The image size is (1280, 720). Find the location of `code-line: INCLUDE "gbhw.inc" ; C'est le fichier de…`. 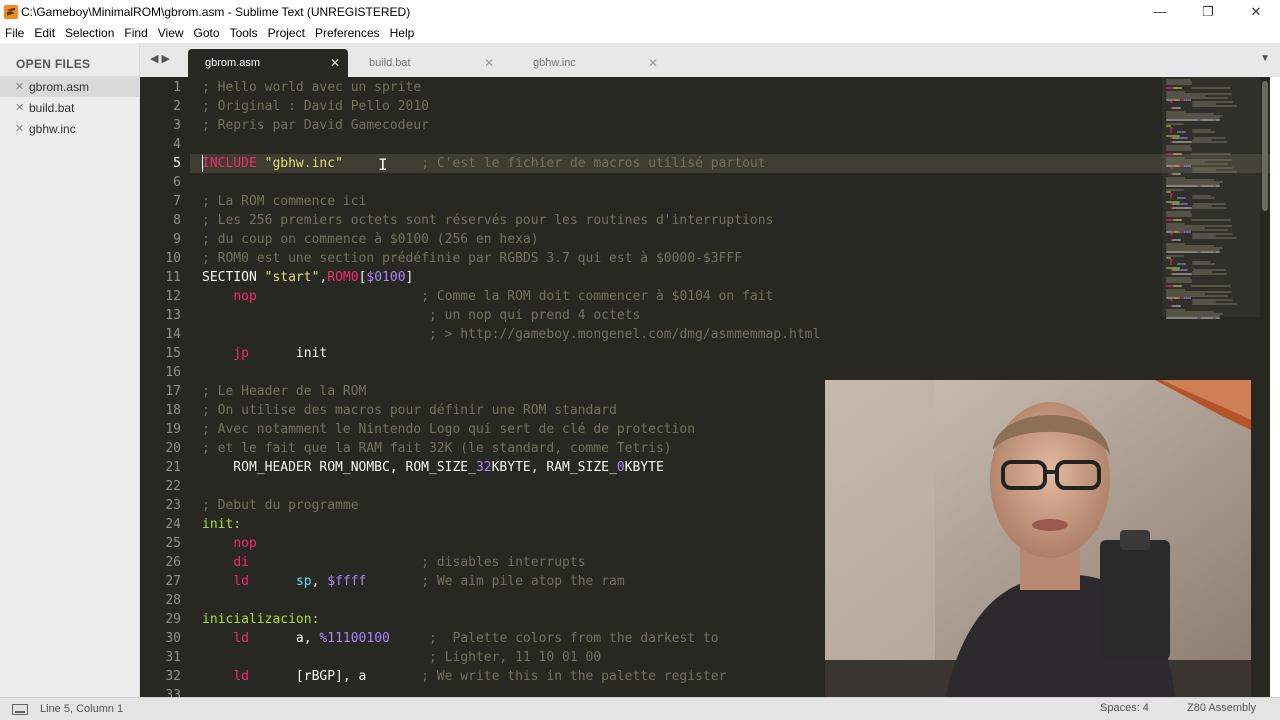

code-line: INCLUDE "gbhw.inc" ; C'est le fichier de… is located at coordinates (484, 163).